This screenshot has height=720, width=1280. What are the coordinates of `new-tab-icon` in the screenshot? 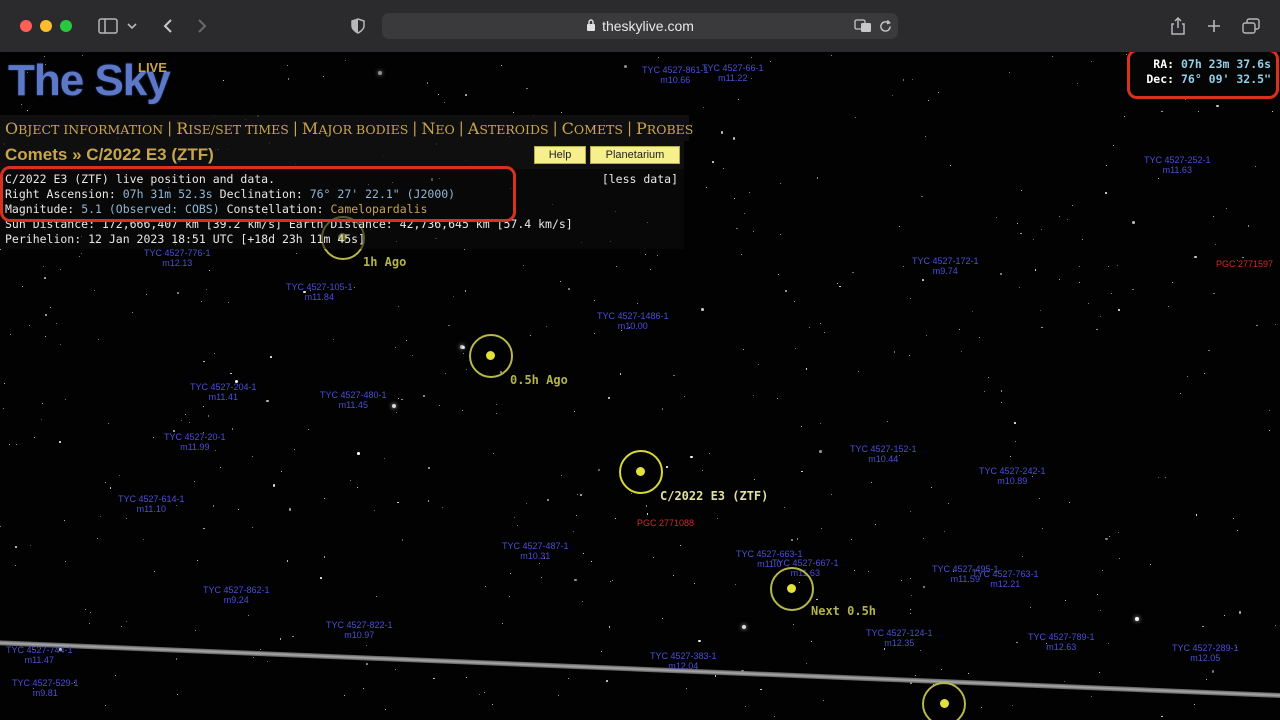 It's located at (1214, 26).